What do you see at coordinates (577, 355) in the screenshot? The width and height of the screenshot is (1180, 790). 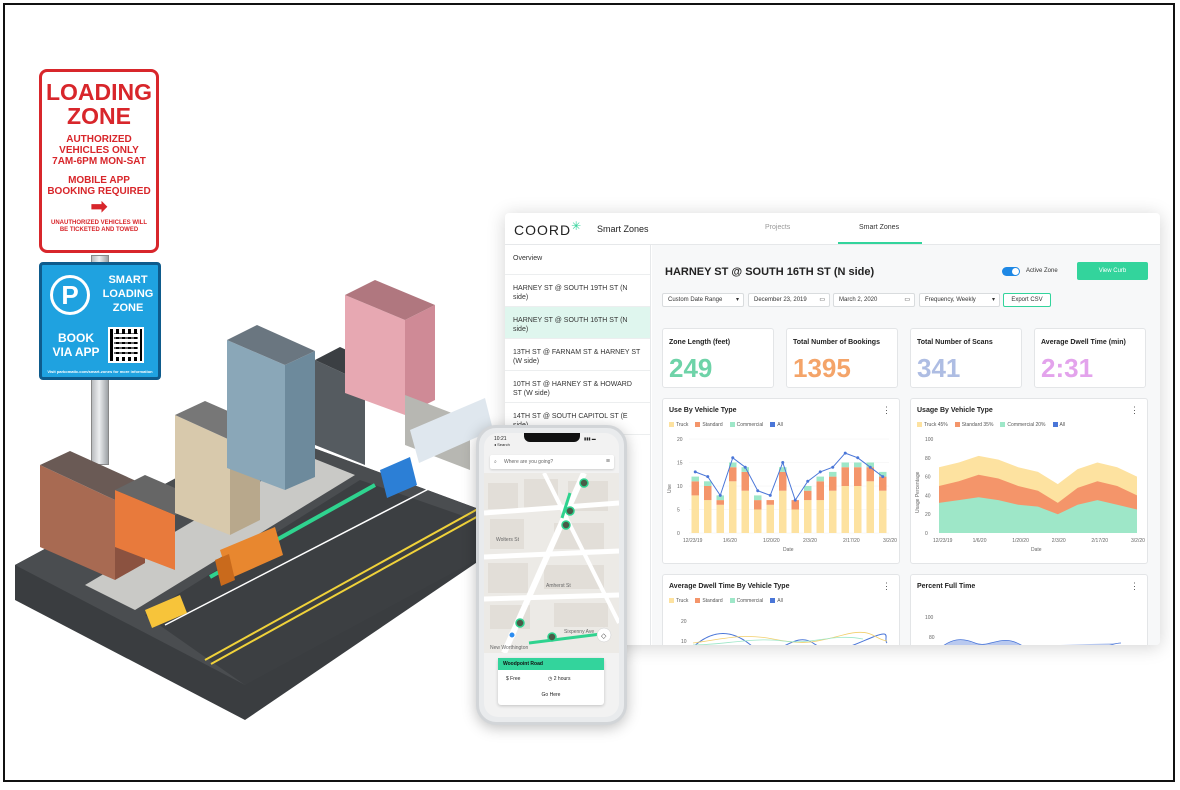 I see `sidebar-item-zone: 13TH ST @ FARNAM ST & HARNEY ST (W side)` at bounding box center [577, 355].